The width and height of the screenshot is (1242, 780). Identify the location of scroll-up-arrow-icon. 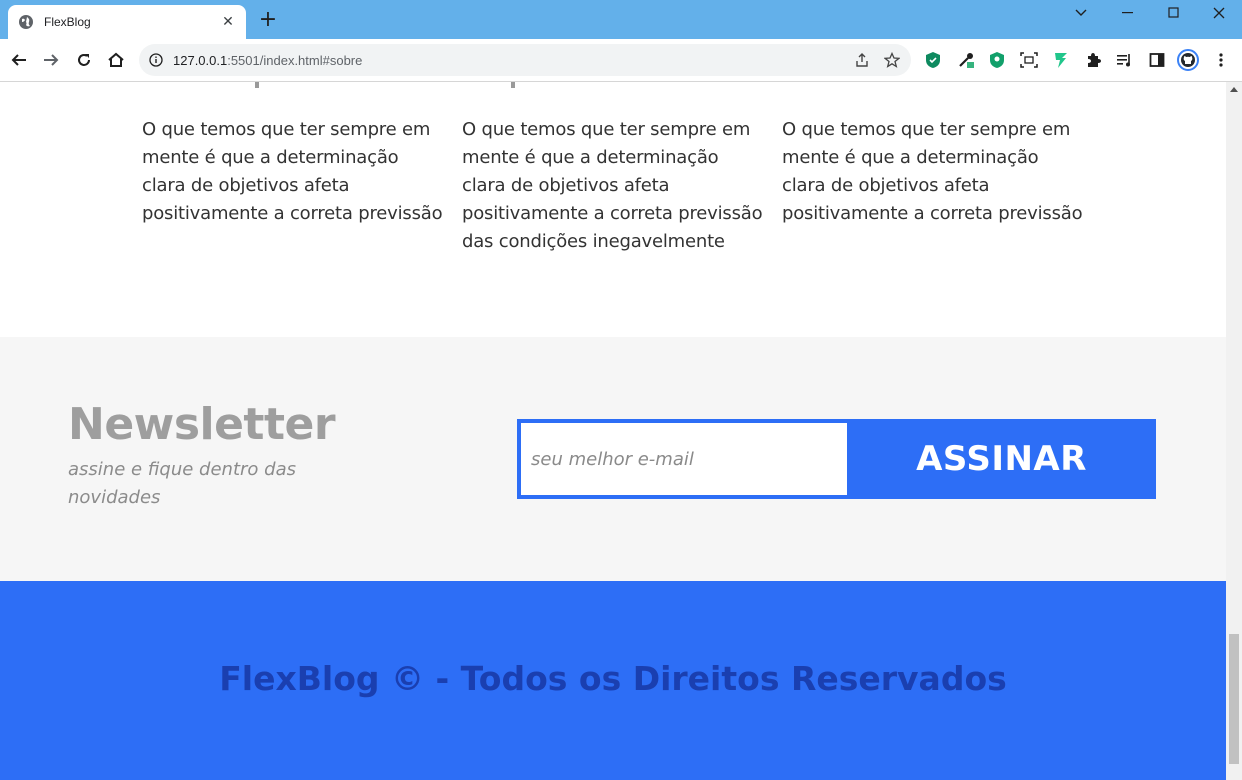
(1234, 89).